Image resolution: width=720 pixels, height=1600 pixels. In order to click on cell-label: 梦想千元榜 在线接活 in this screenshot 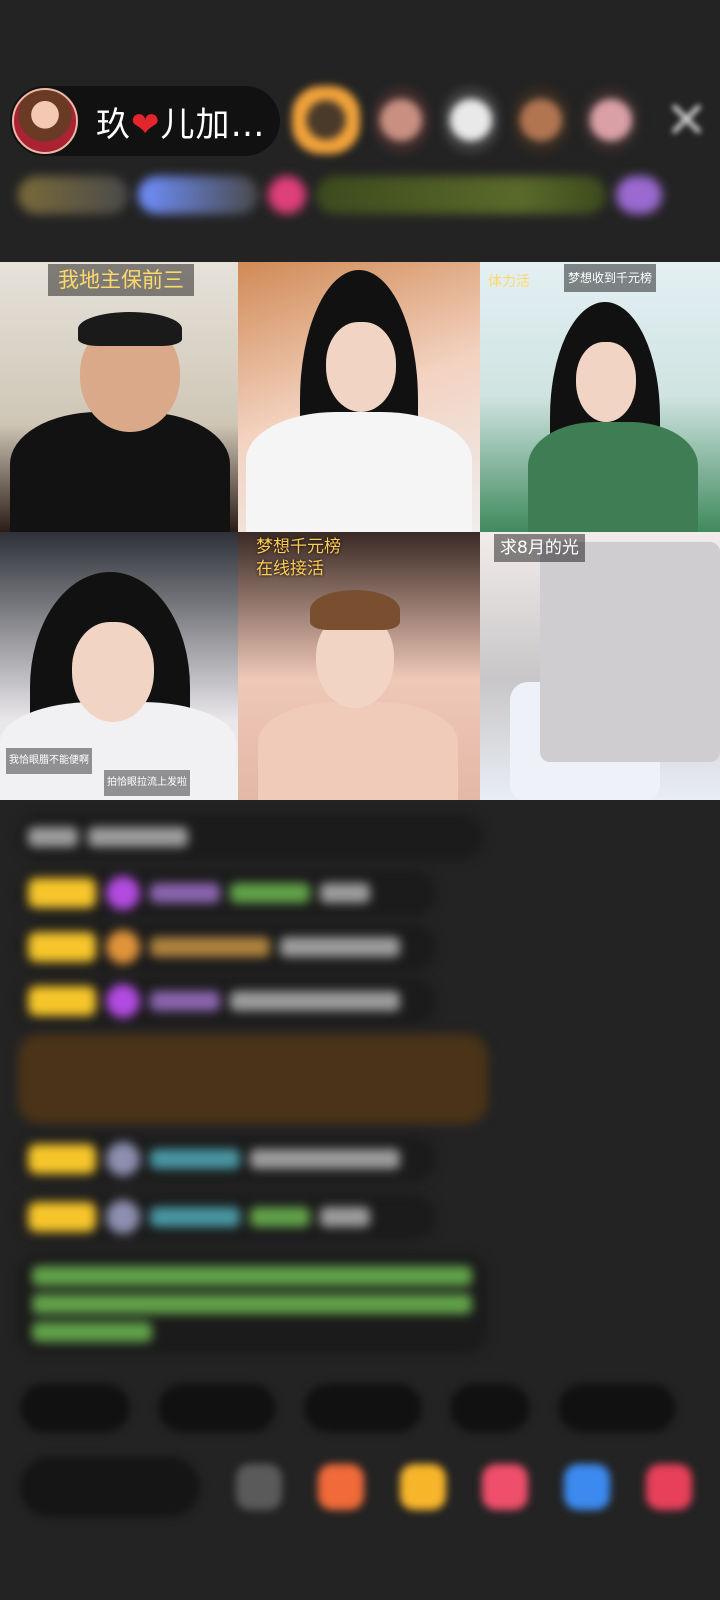, I will do `click(298, 558)`.